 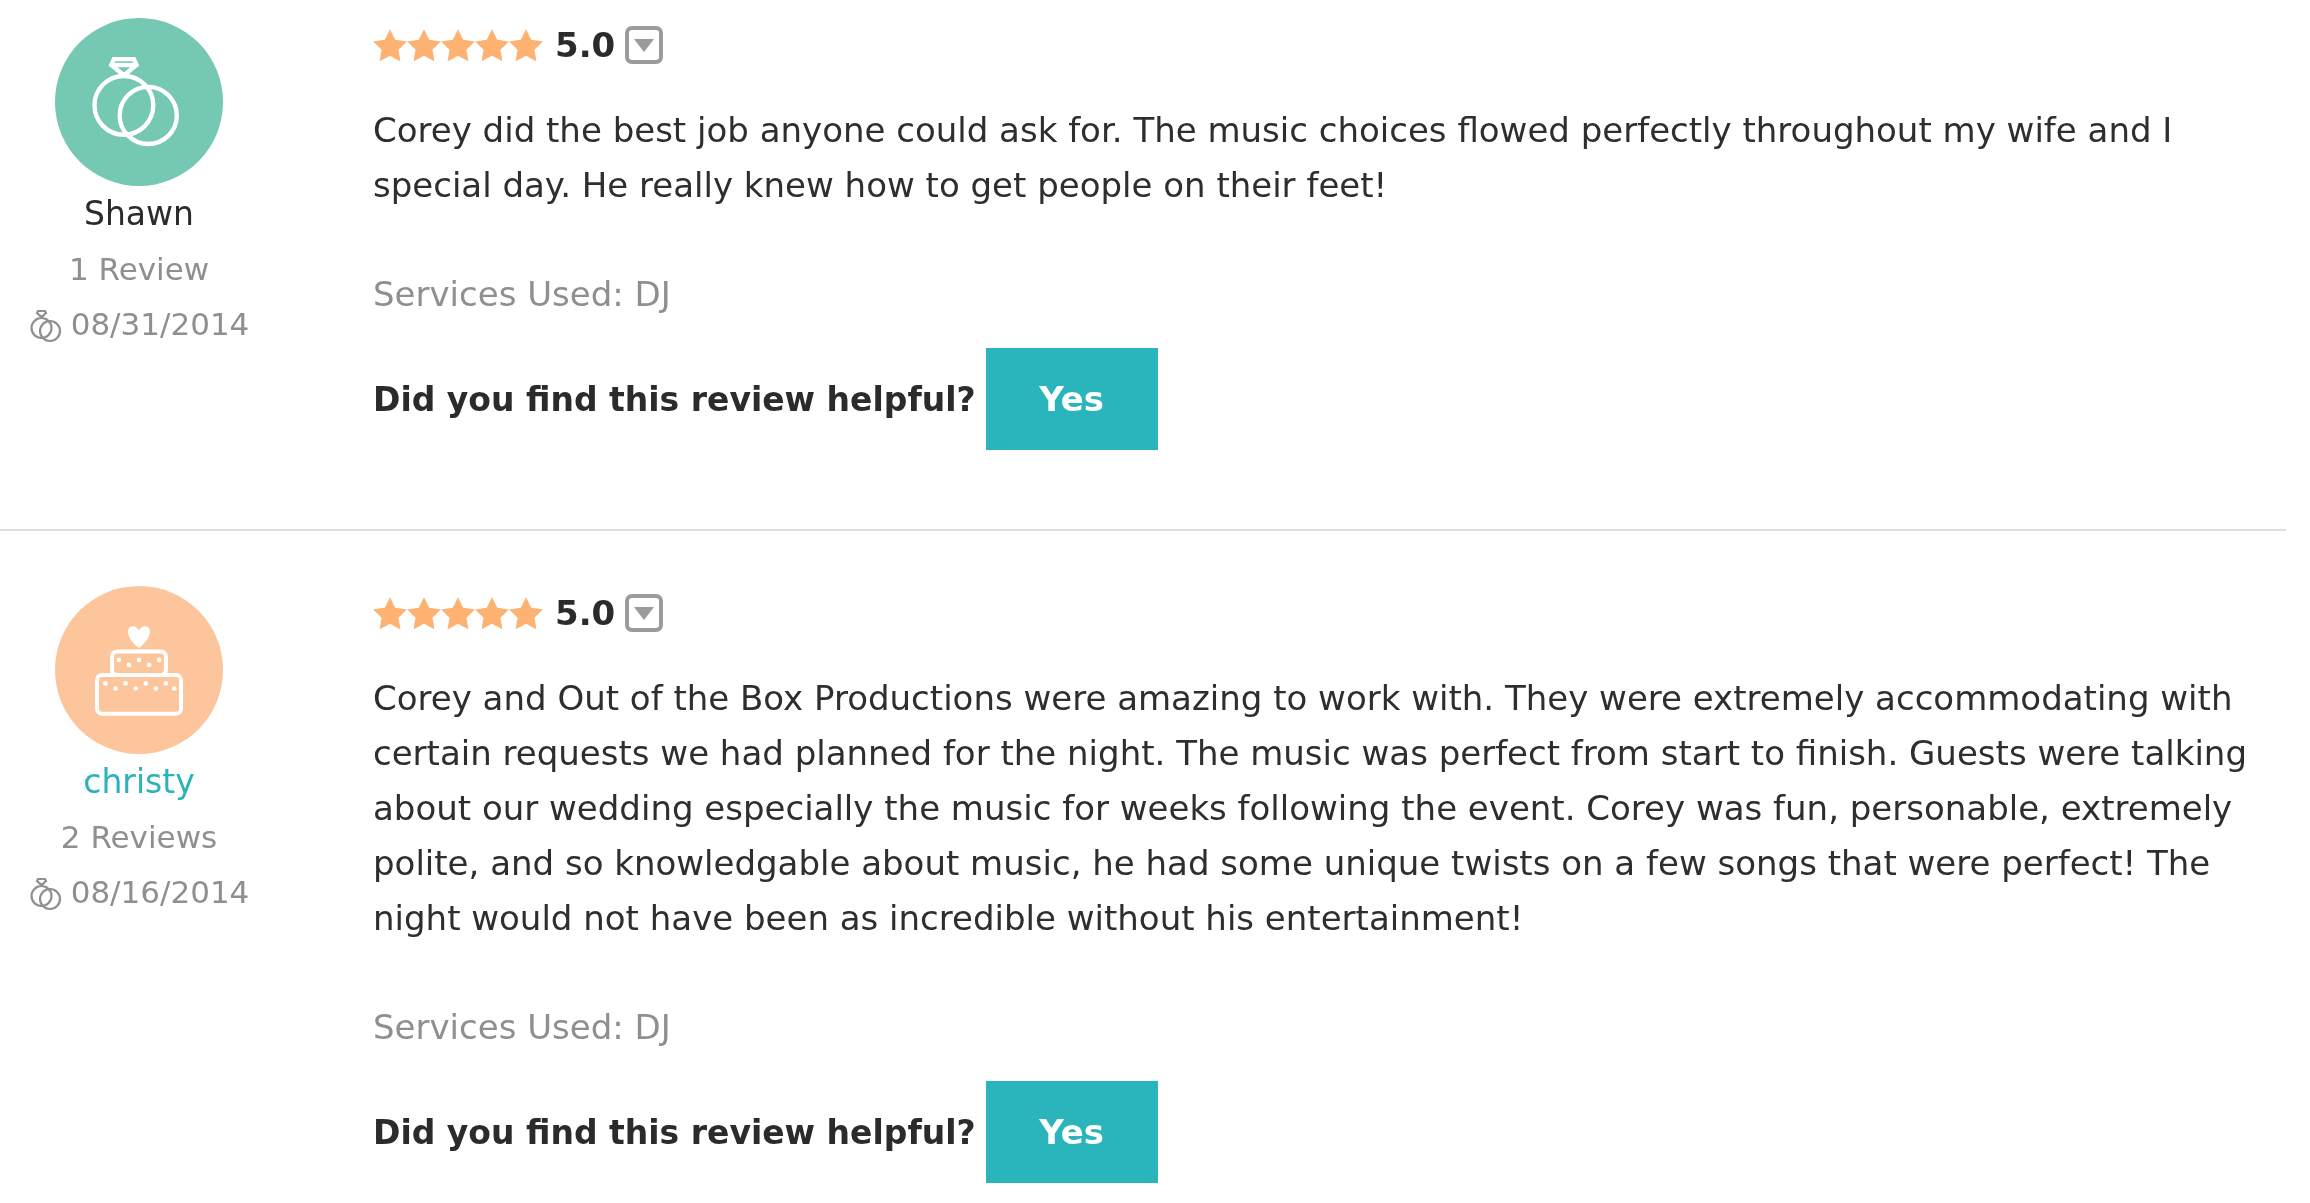 I want to click on reviewer-name: Shawn, so click(x=139, y=214).